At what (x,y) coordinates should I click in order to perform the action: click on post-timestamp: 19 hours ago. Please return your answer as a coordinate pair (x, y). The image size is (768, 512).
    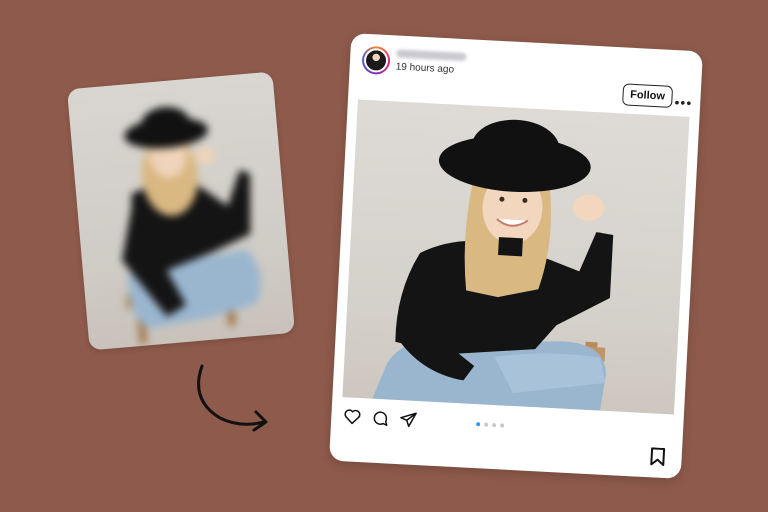
    Looking at the image, I should click on (425, 68).